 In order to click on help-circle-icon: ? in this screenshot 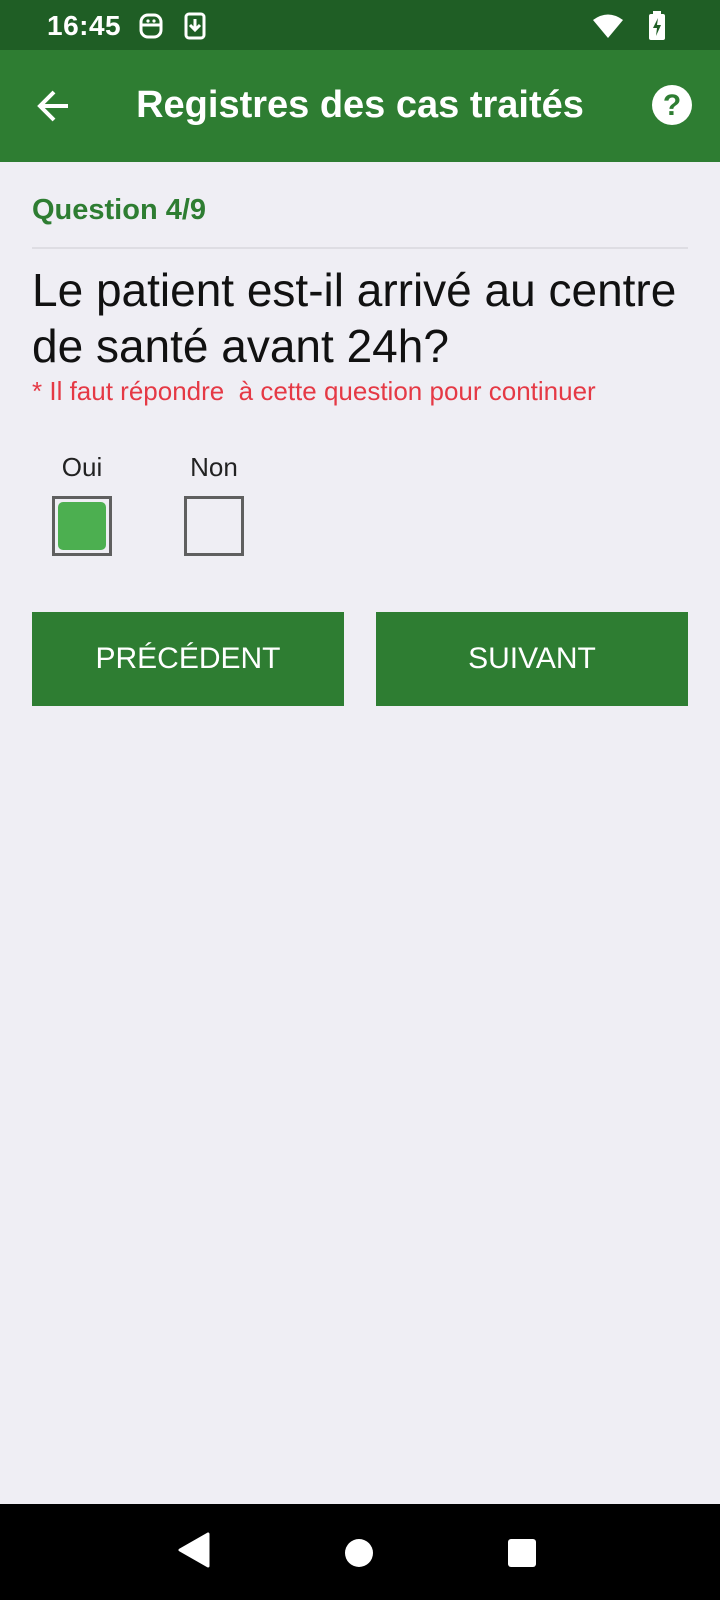, I will do `click(672, 105)`.